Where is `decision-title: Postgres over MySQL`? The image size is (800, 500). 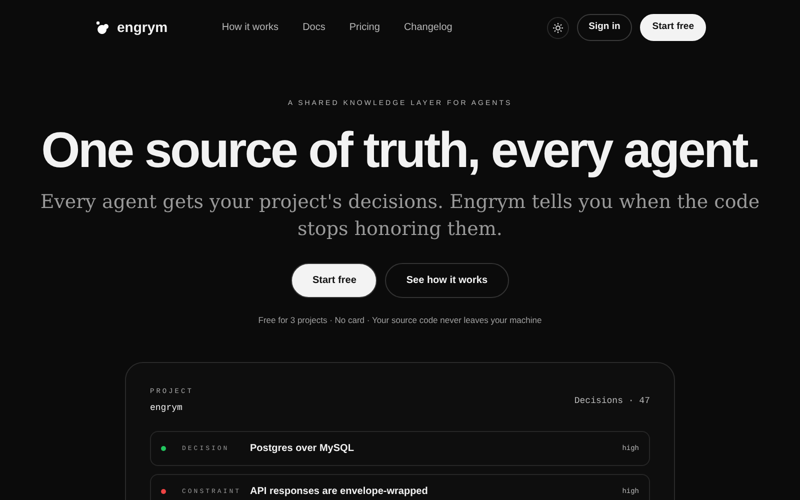
decision-title: Postgres over MySQL is located at coordinates (302, 449).